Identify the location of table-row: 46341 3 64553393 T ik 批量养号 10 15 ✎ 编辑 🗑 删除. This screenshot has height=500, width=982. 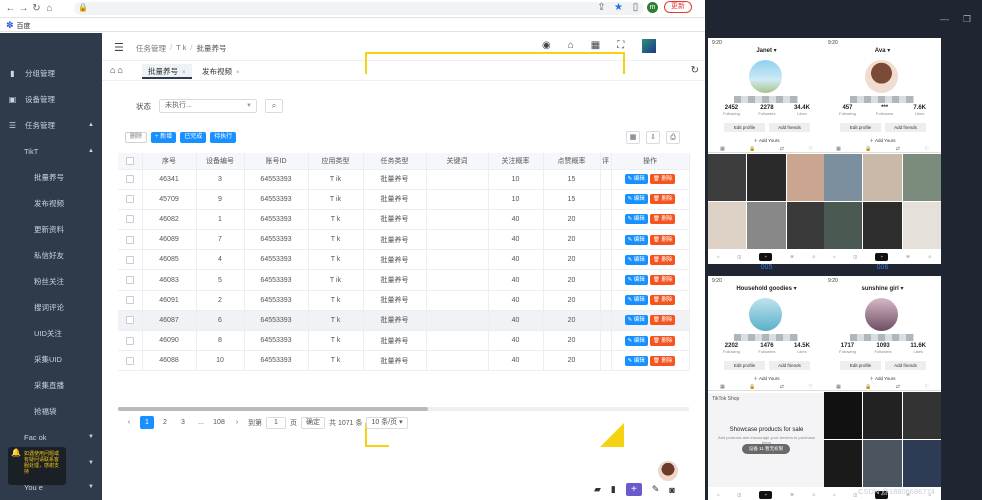
(404, 179).